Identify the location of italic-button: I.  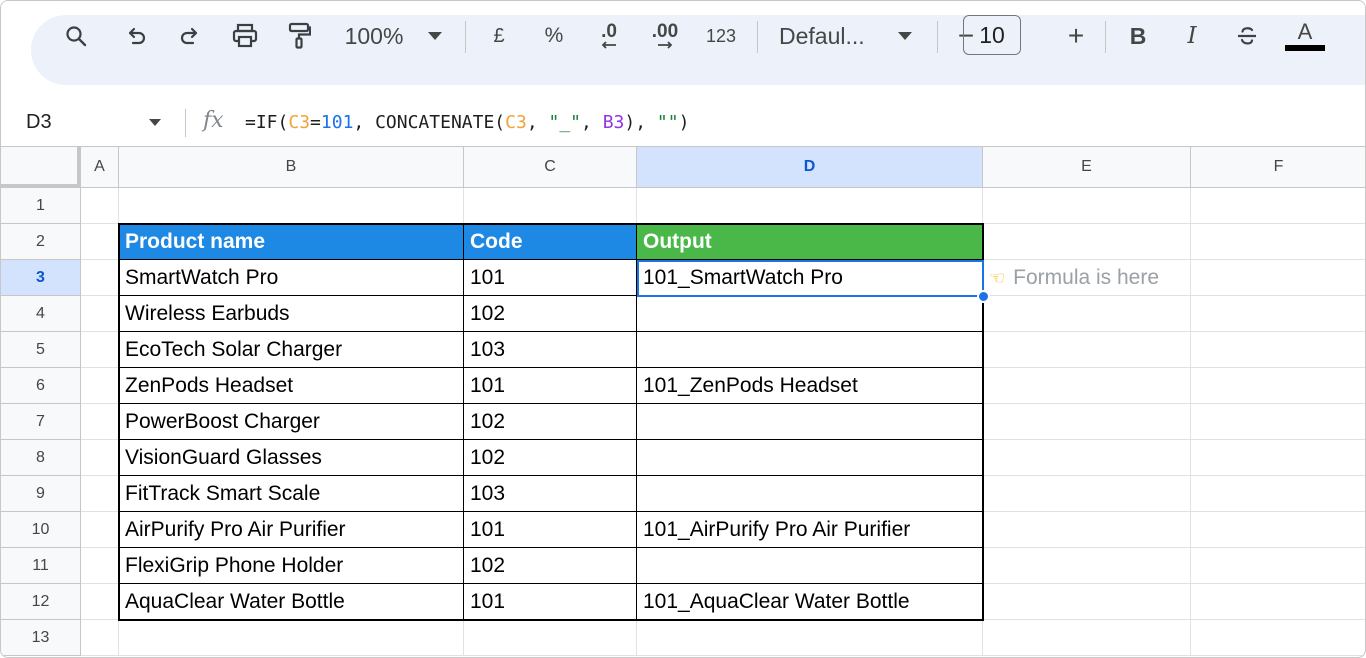
(1192, 36).